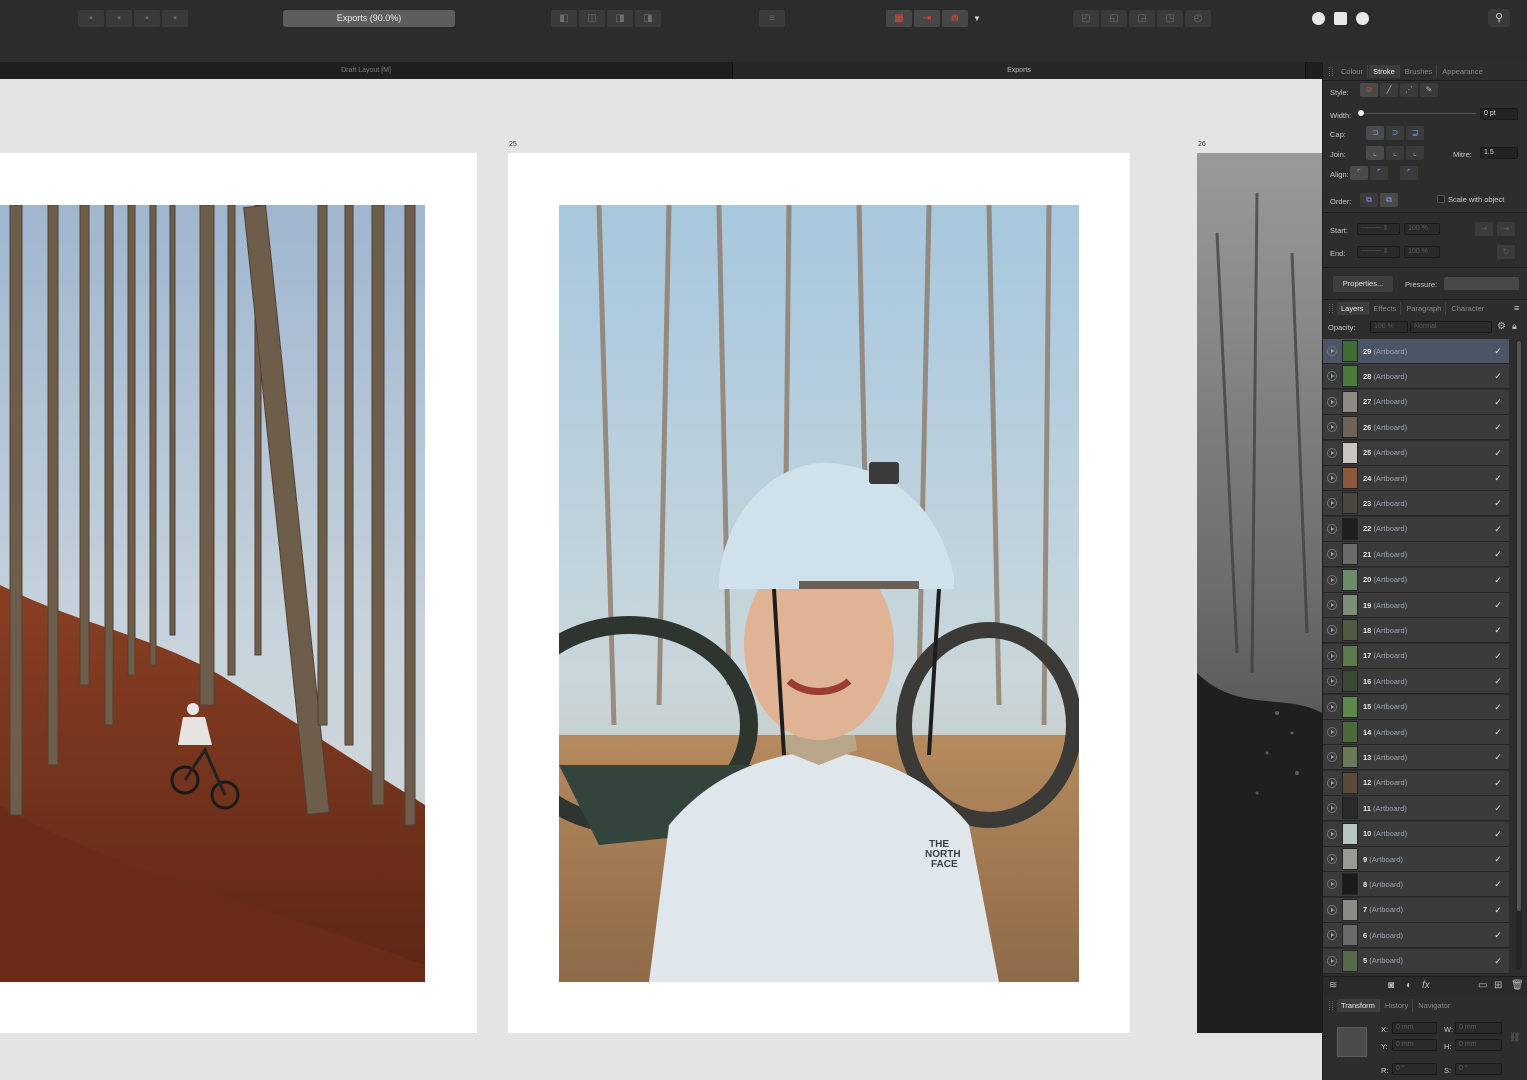 The image size is (1527, 1080). I want to click on no-stroke-icon: ⊘, so click(1369, 90).